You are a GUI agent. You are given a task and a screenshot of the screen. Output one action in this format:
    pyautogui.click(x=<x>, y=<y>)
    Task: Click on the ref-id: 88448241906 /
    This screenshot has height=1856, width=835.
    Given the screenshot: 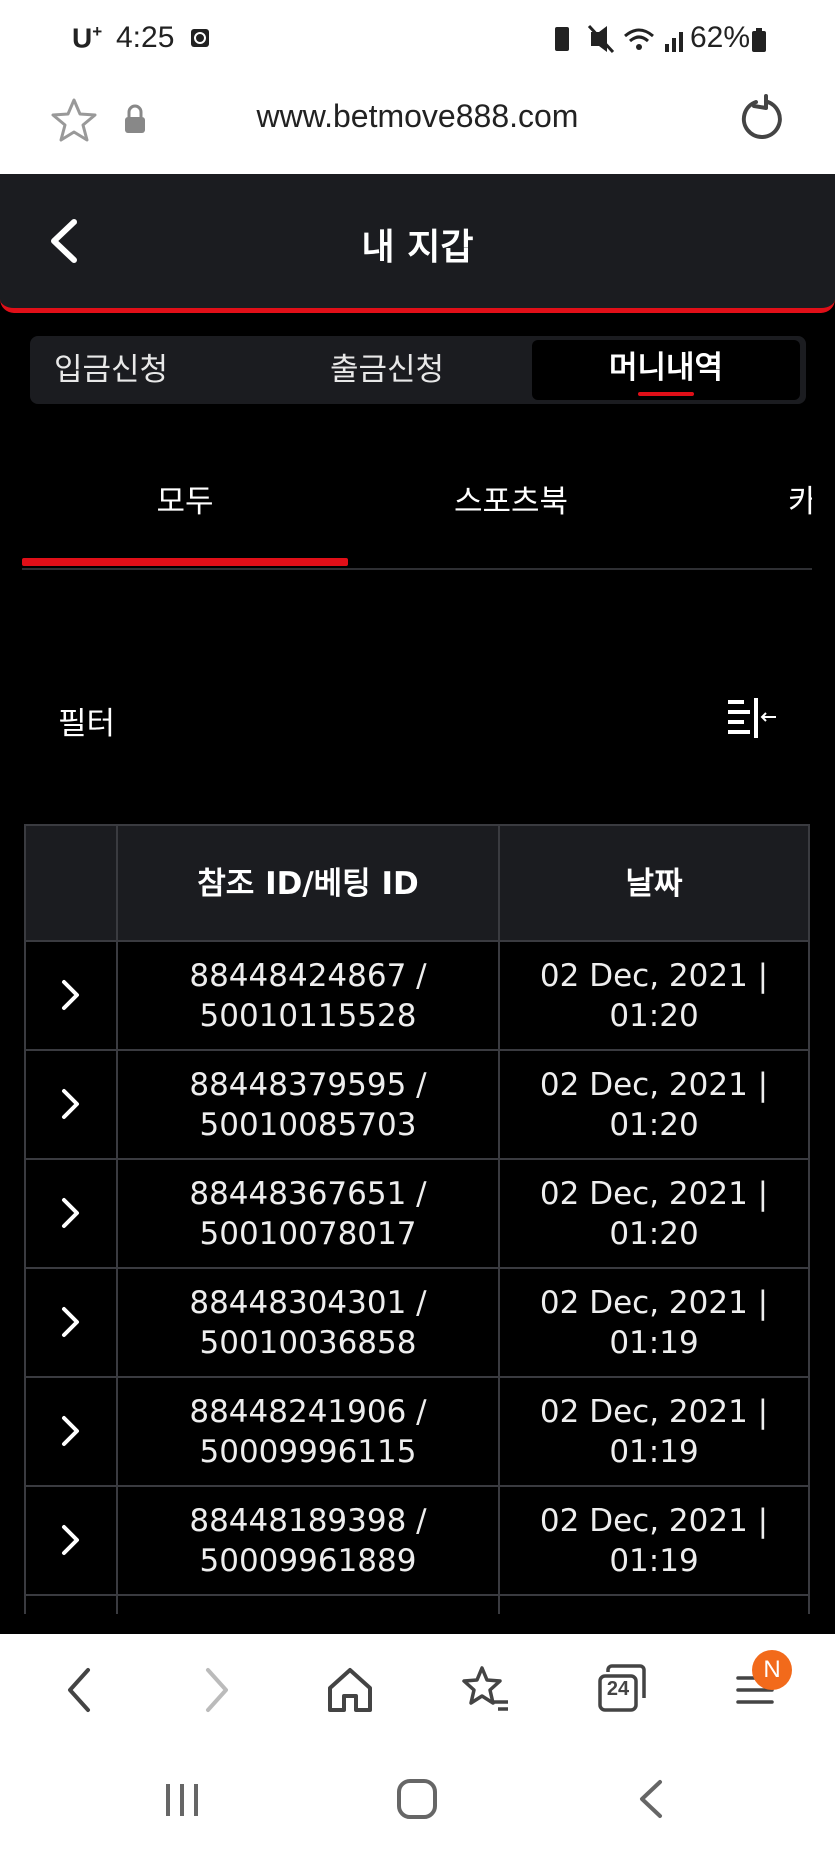 What is the action you would take?
    pyautogui.click(x=308, y=1412)
    